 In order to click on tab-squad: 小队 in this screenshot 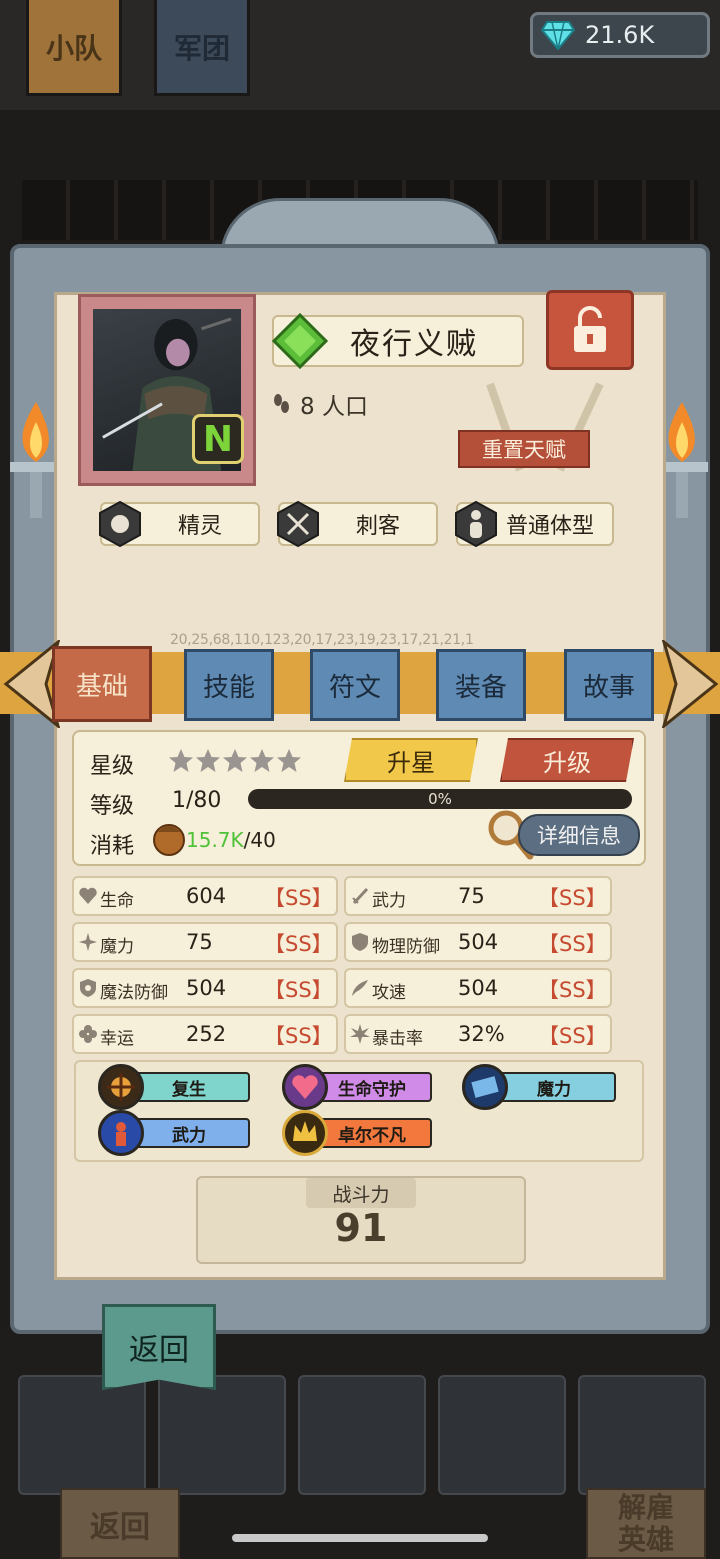, I will do `click(74, 48)`.